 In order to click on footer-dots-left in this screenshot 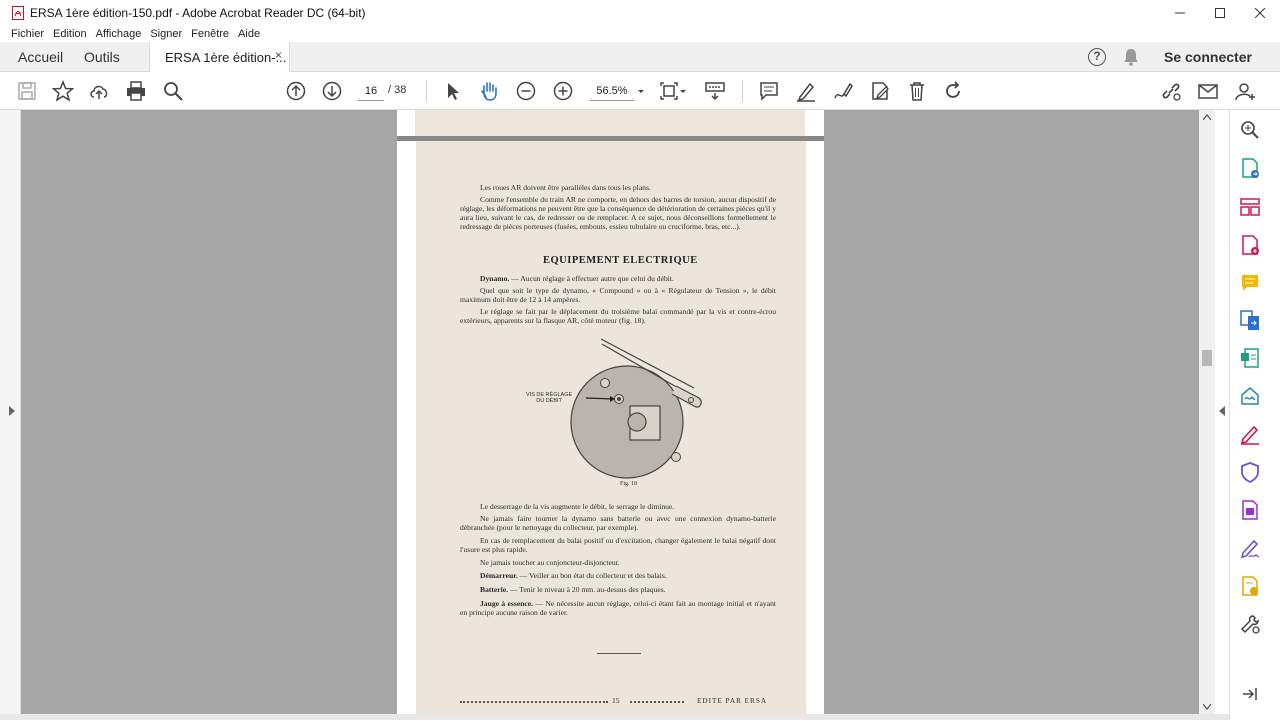, I will do `click(534, 702)`.